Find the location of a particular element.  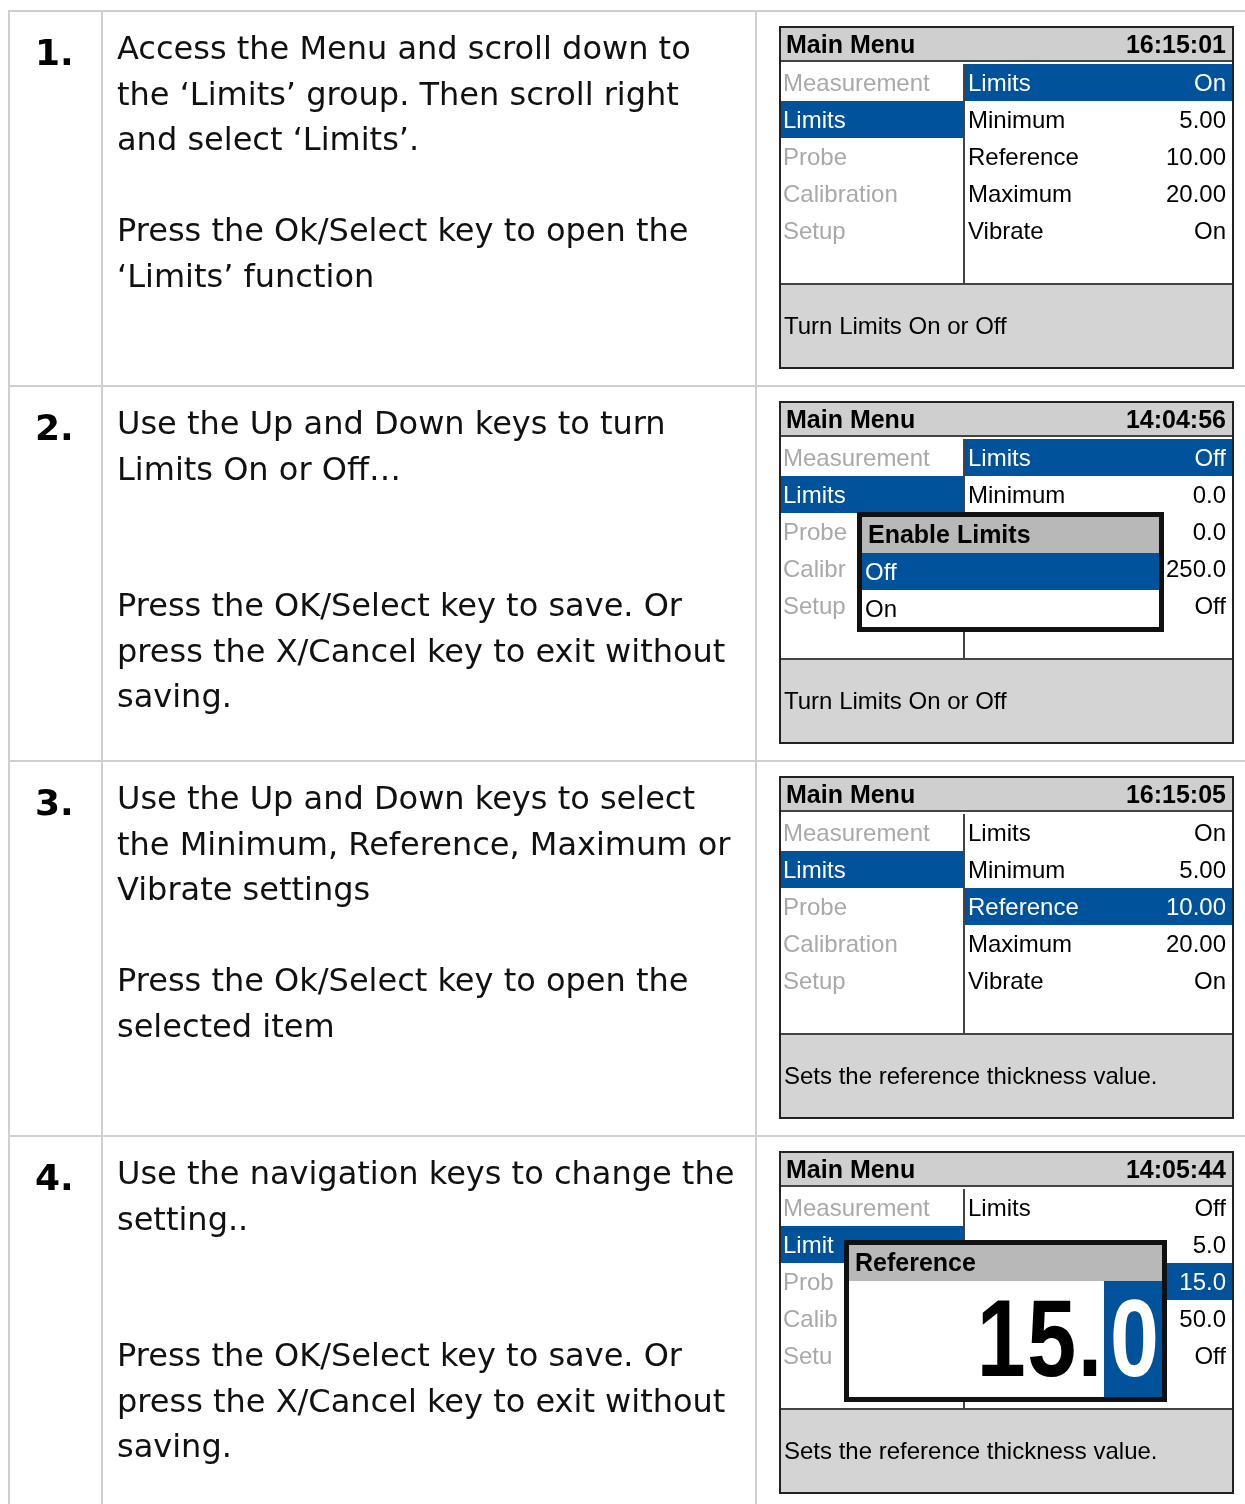

setting-value: 5.0 is located at coordinates (1209, 1244).